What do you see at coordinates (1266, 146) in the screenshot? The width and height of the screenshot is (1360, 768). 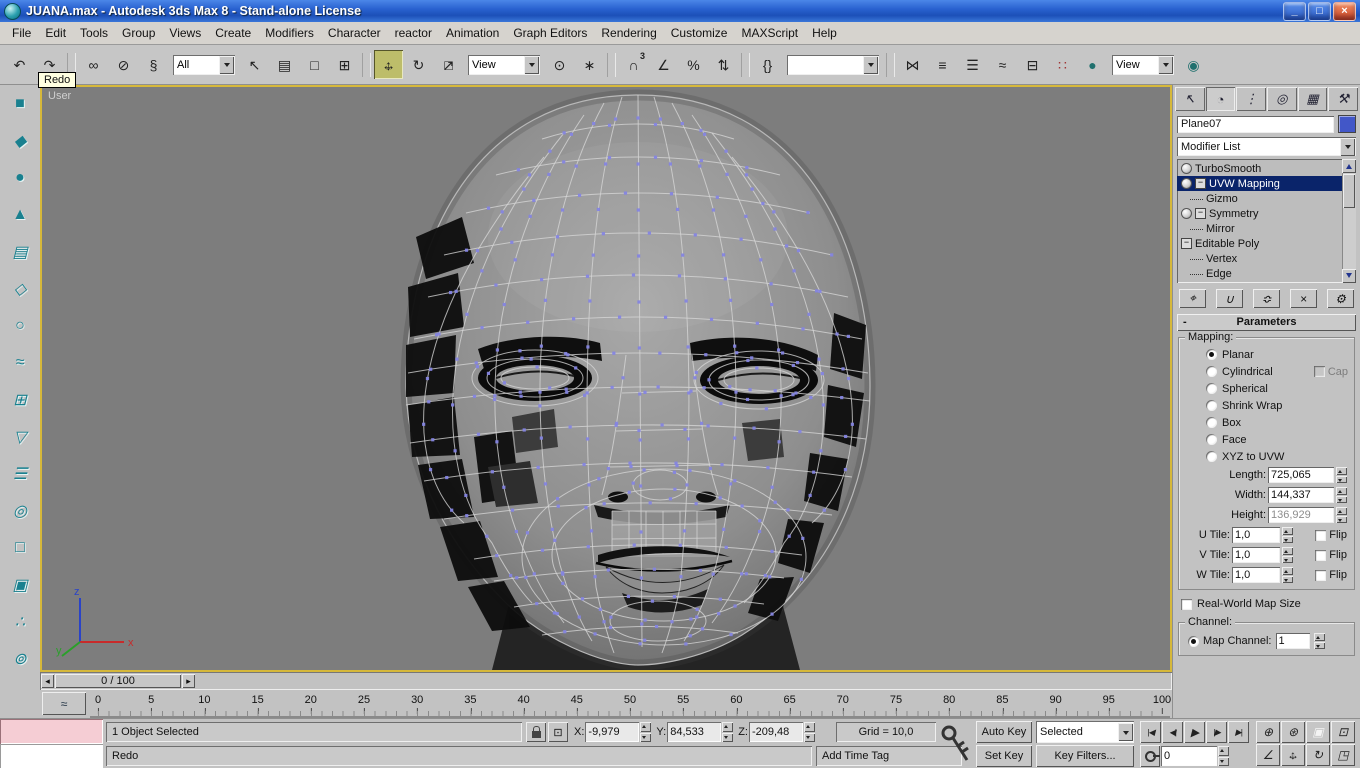 I see `modifier-list-dropdown: Modifier List` at bounding box center [1266, 146].